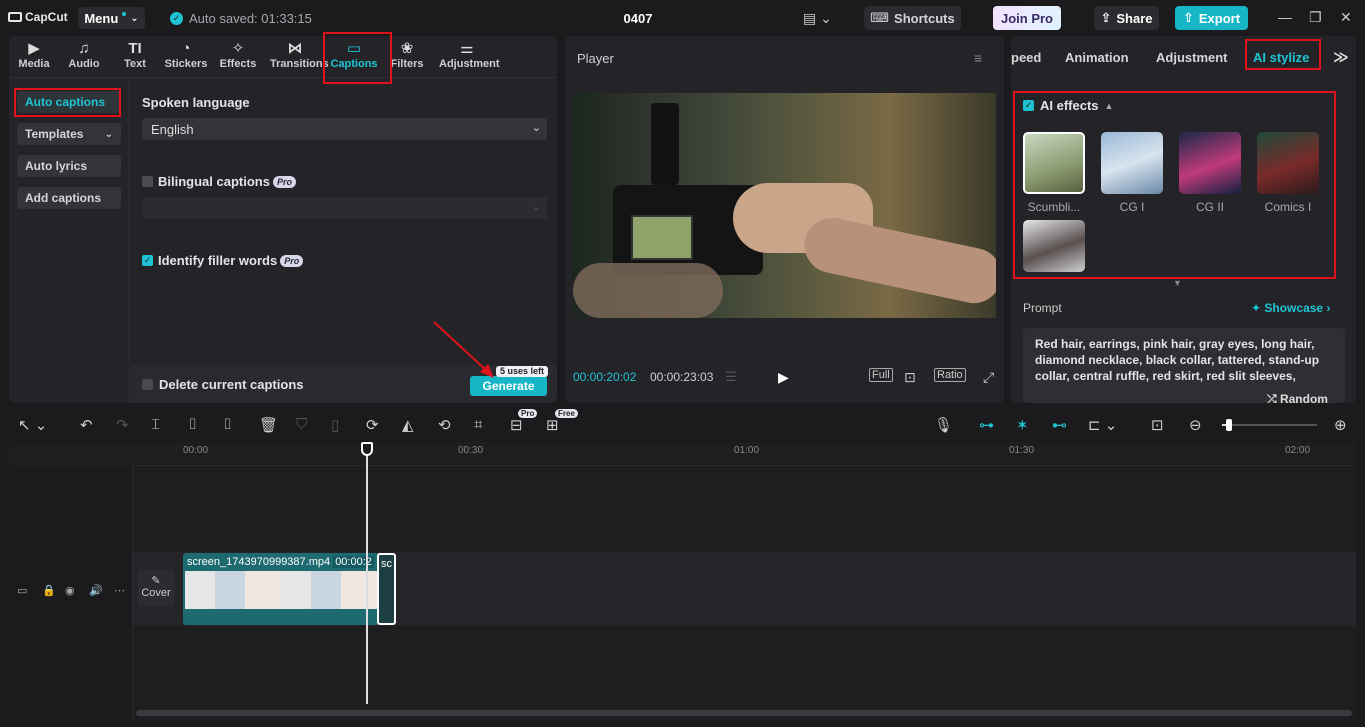 The height and width of the screenshot is (727, 1365). Describe the element at coordinates (1126, 18) in the screenshot. I see `share-button: ⇪ Share` at that location.